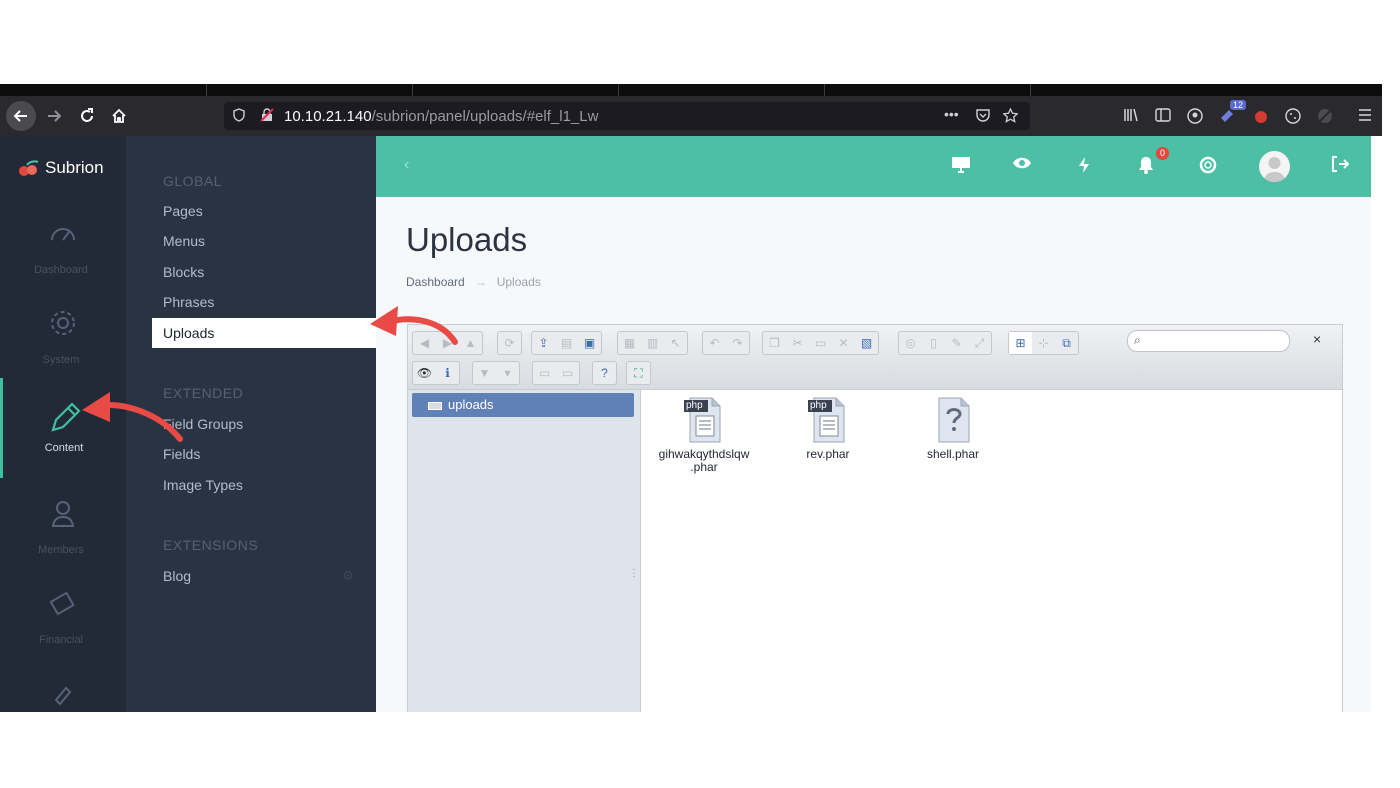 The height and width of the screenshot is (788, 1400). Describe the element at coordinates (820, 343) in the screenshot. I see `paste-icon: ▭` at that location.